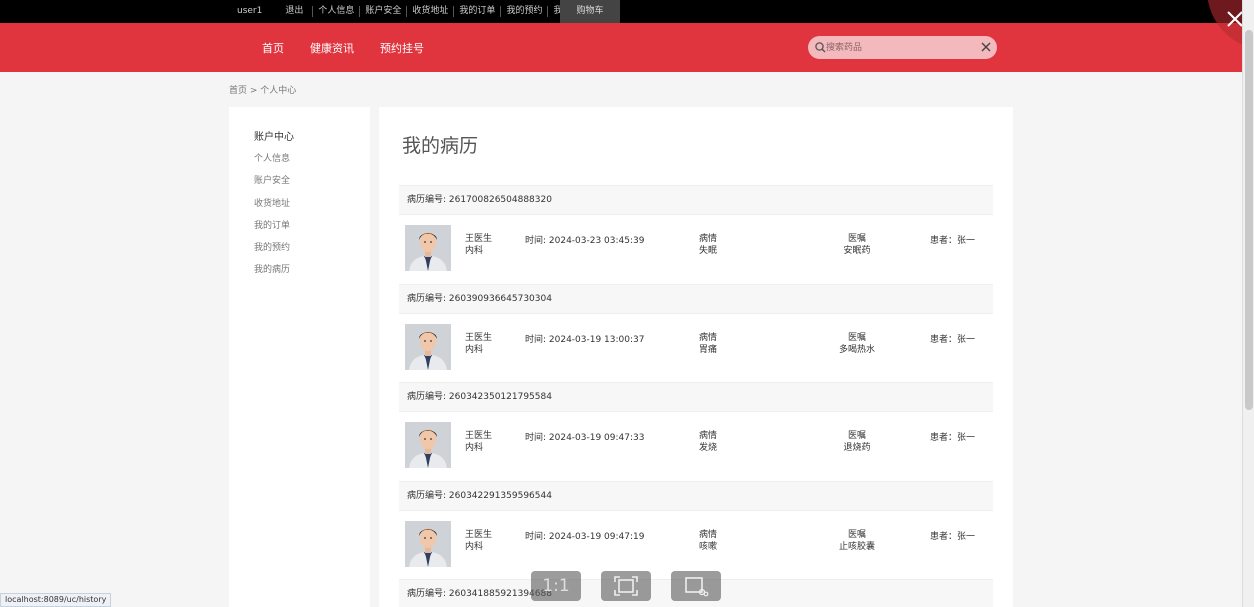 The image size is (1254, 607). I want to click on crop-icon, so click(697, 587).